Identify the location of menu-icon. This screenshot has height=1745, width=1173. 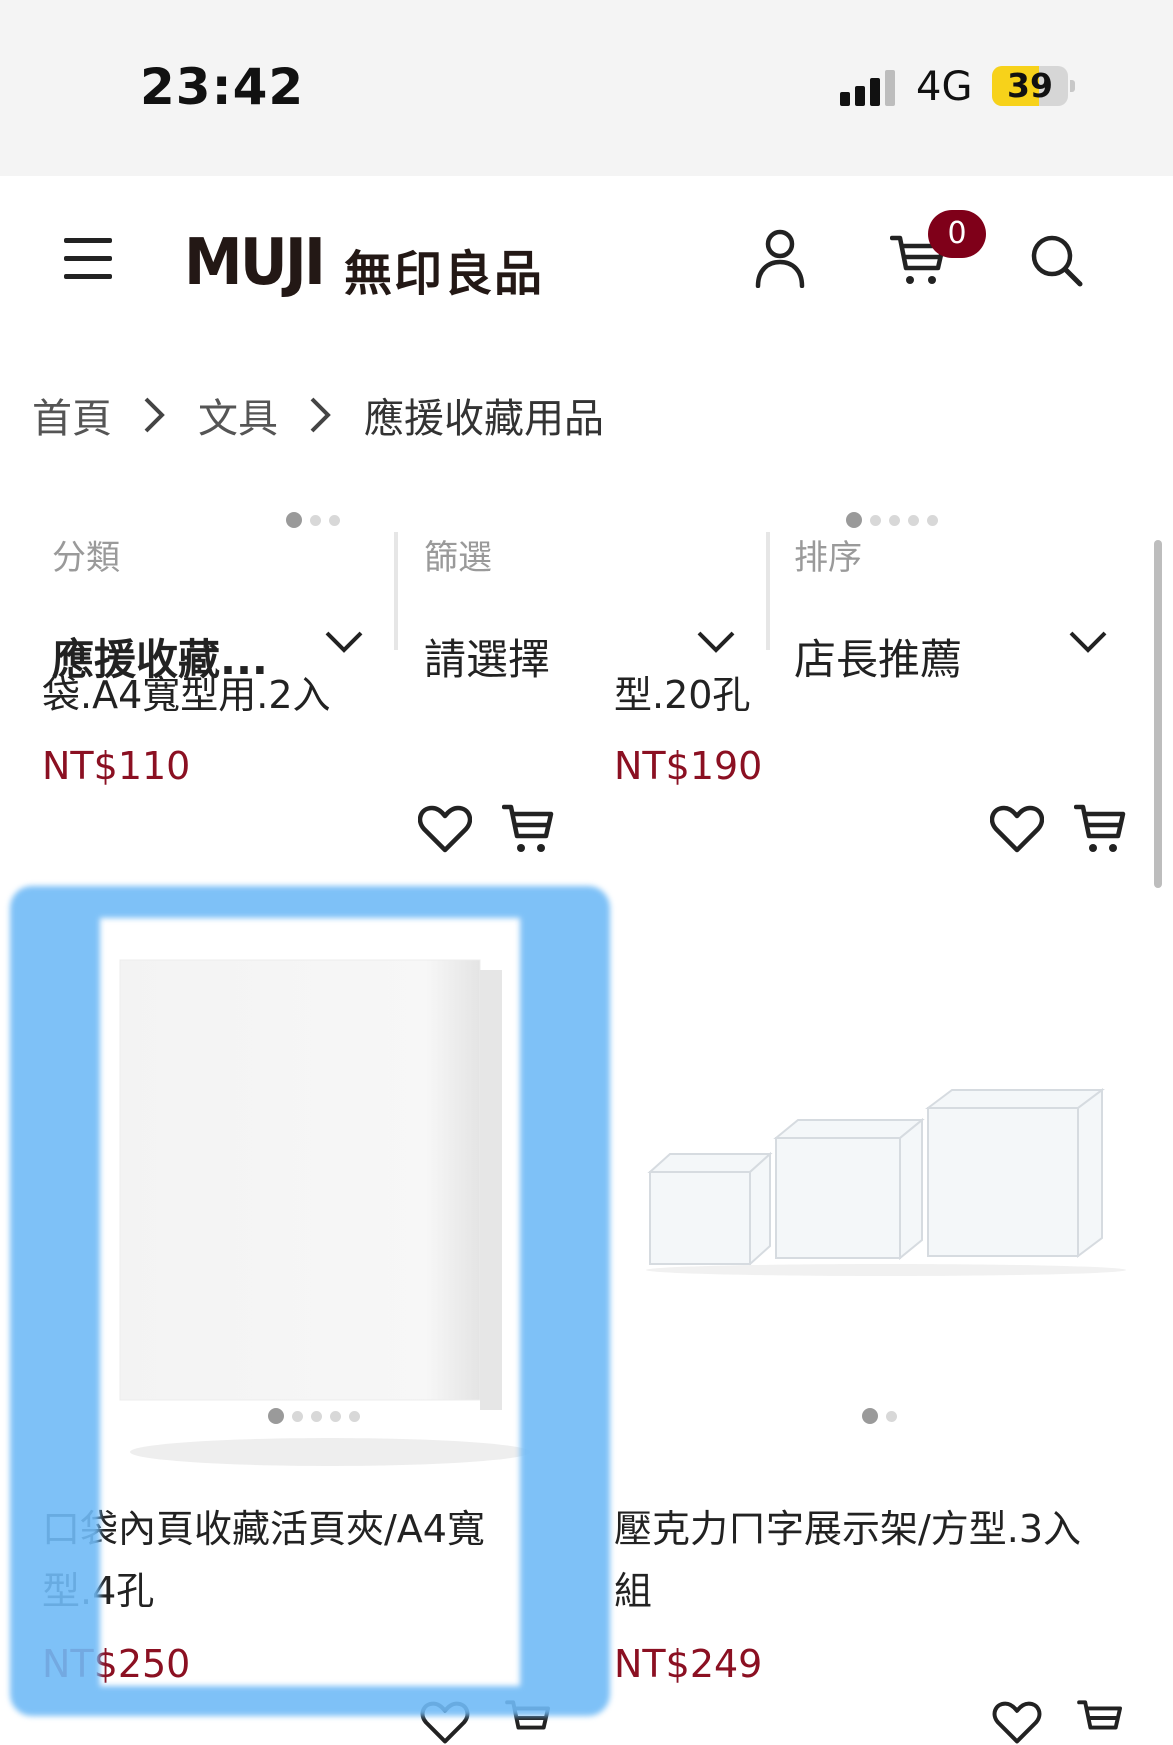
(88, 259).